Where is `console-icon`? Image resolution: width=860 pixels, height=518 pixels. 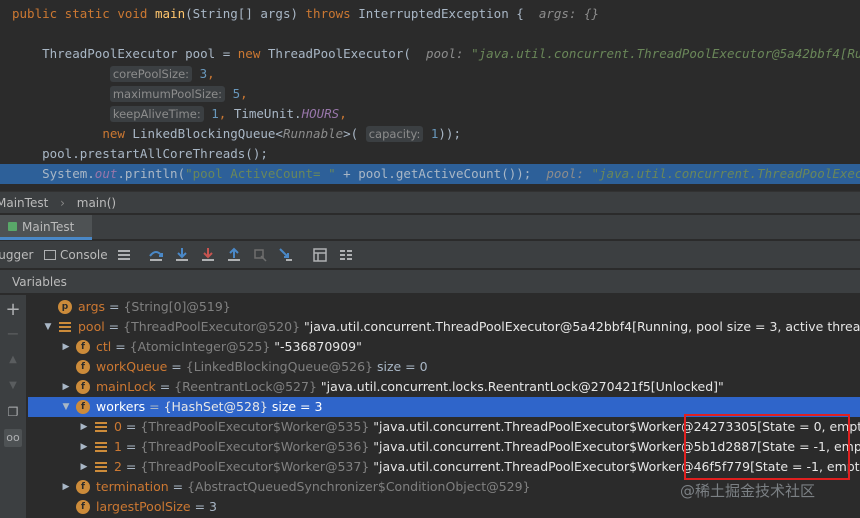 console-icon is located at coordinates (50, 255).